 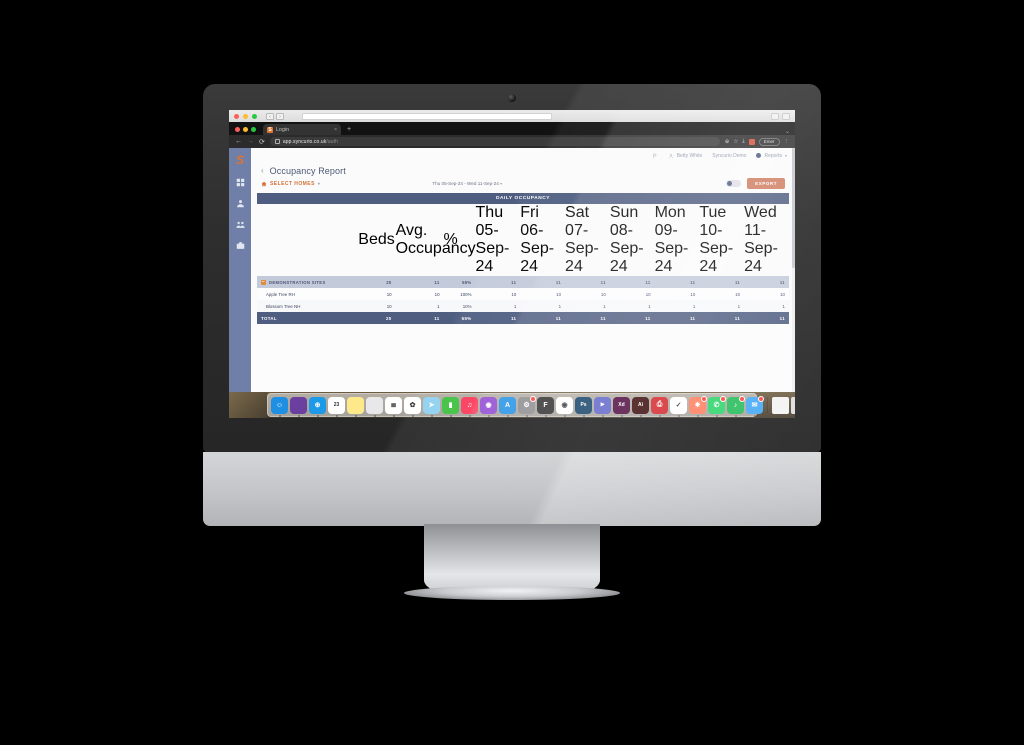 I want to click on forward-button: →, so click(x=250, y=141).